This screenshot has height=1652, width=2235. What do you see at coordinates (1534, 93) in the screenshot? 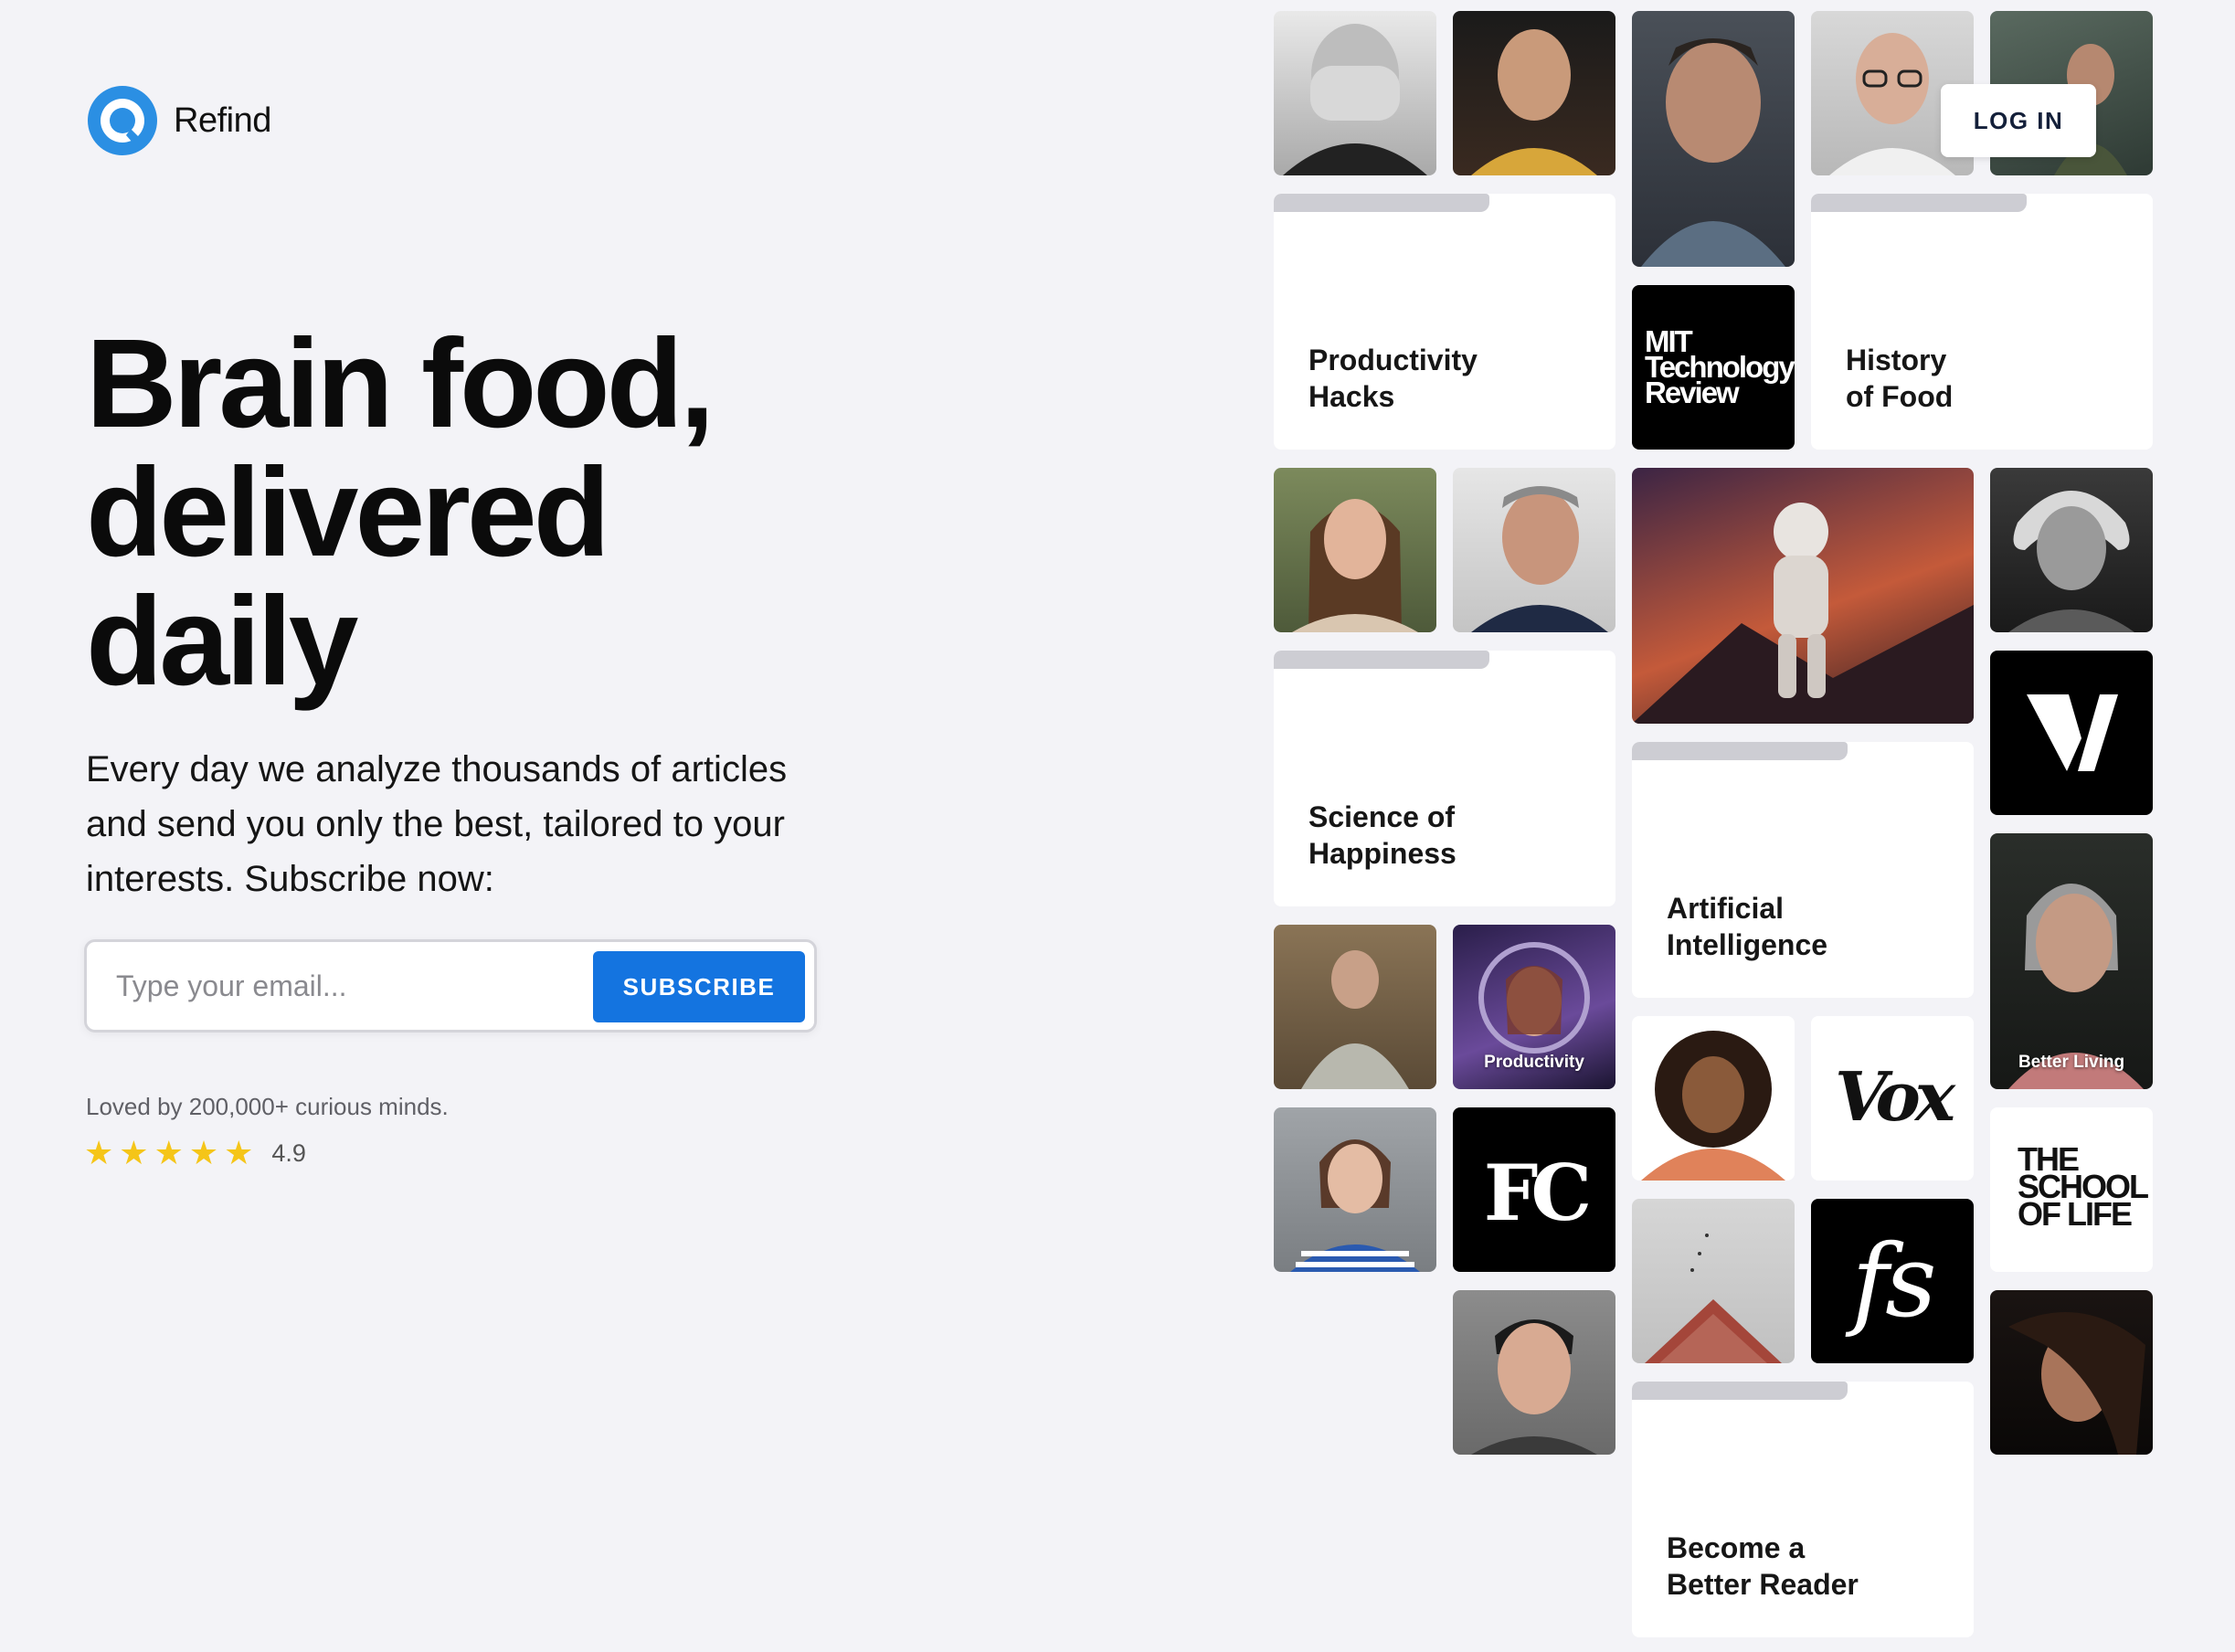
I see `smiling-woman-photo` at bounding box center [1534, 93].